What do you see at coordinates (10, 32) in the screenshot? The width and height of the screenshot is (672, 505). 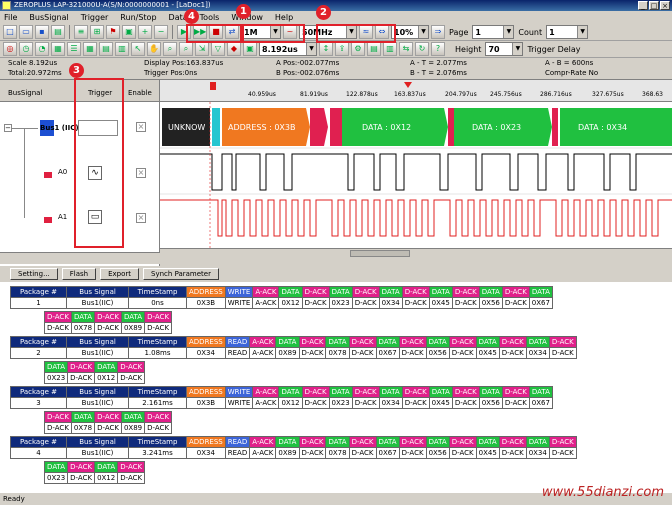 I see `new-icon: □` at bounding box center [10, 32].